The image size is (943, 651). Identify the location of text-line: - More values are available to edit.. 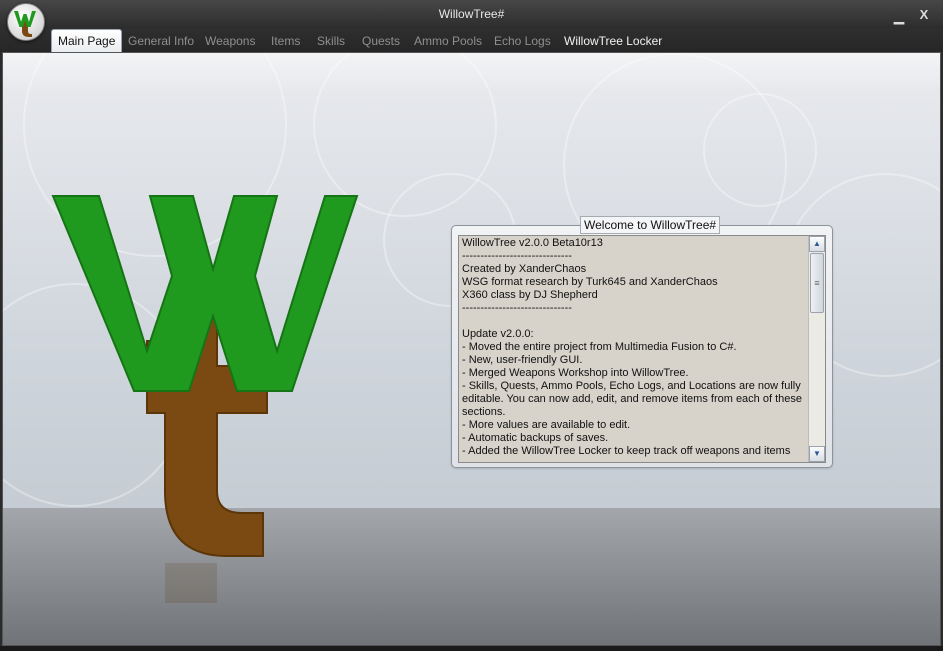
(546, 425).